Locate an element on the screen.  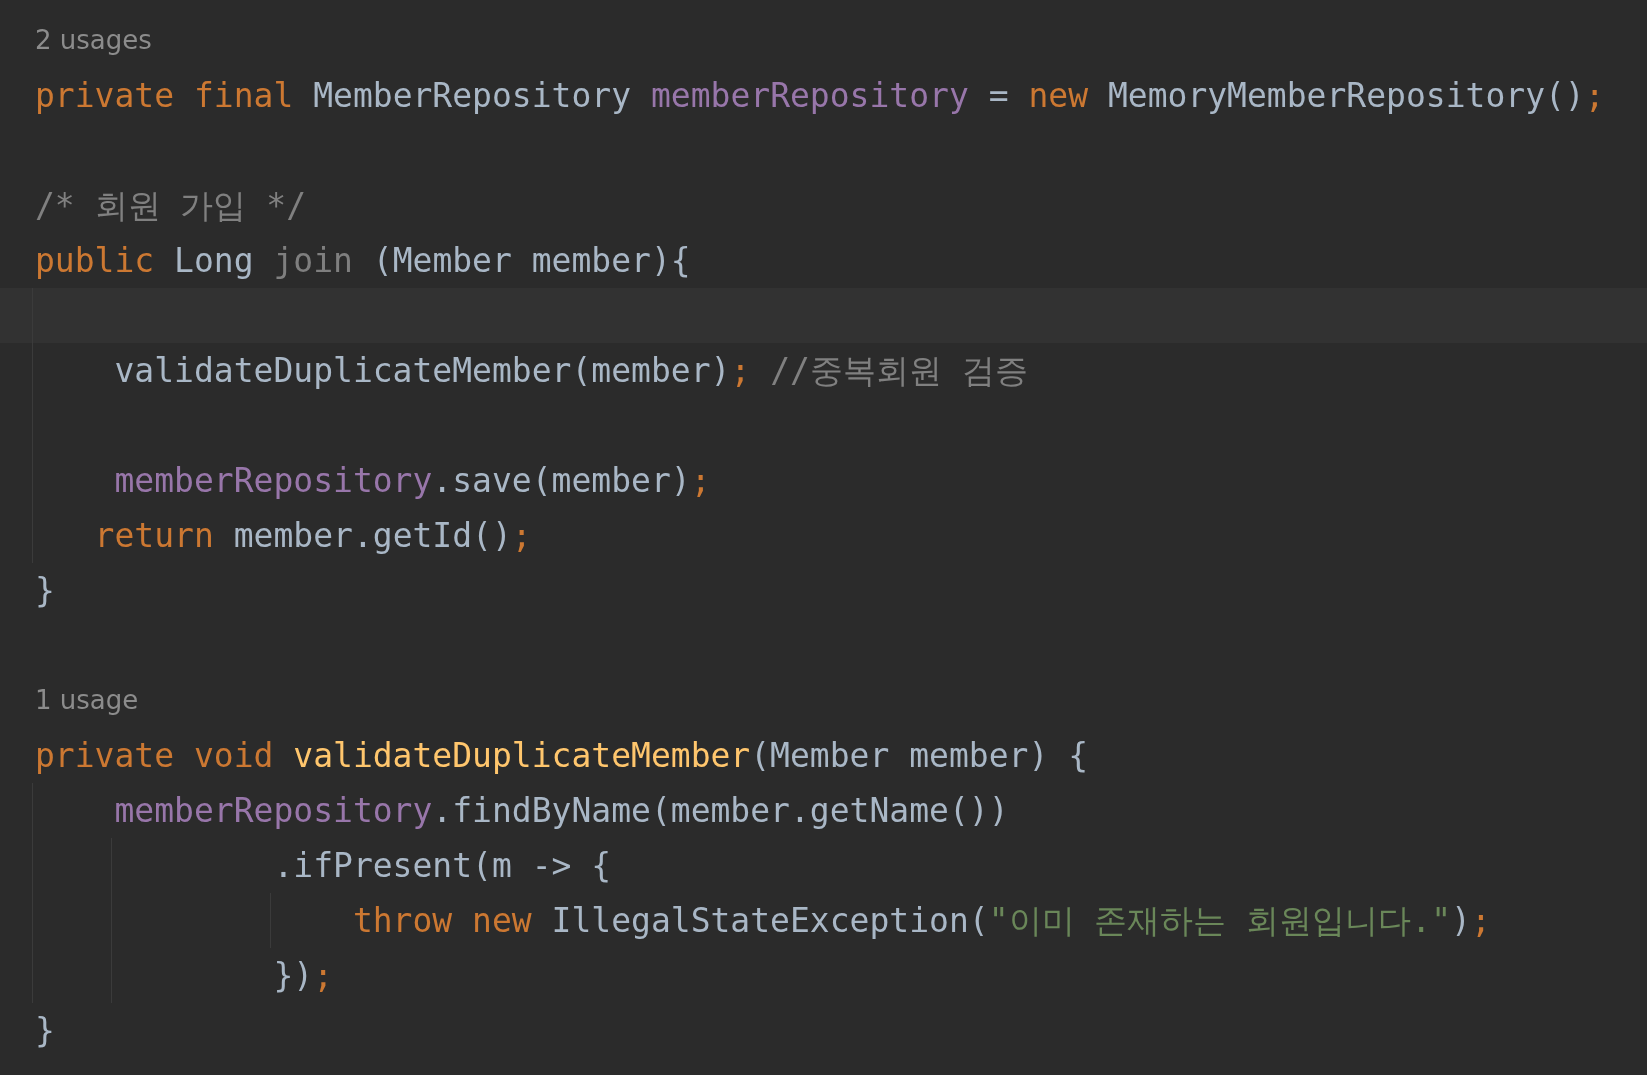
code-line: memberRepository.save(member); is located at coordinates (412, 480).